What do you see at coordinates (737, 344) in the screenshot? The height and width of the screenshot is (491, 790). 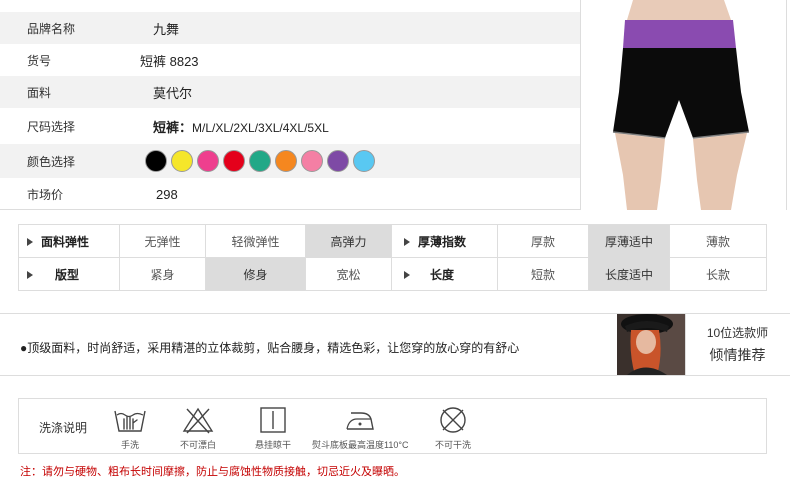 I see `designer-recommend: 10位选款师 倾情推荐` at bounding box center [737, 344].